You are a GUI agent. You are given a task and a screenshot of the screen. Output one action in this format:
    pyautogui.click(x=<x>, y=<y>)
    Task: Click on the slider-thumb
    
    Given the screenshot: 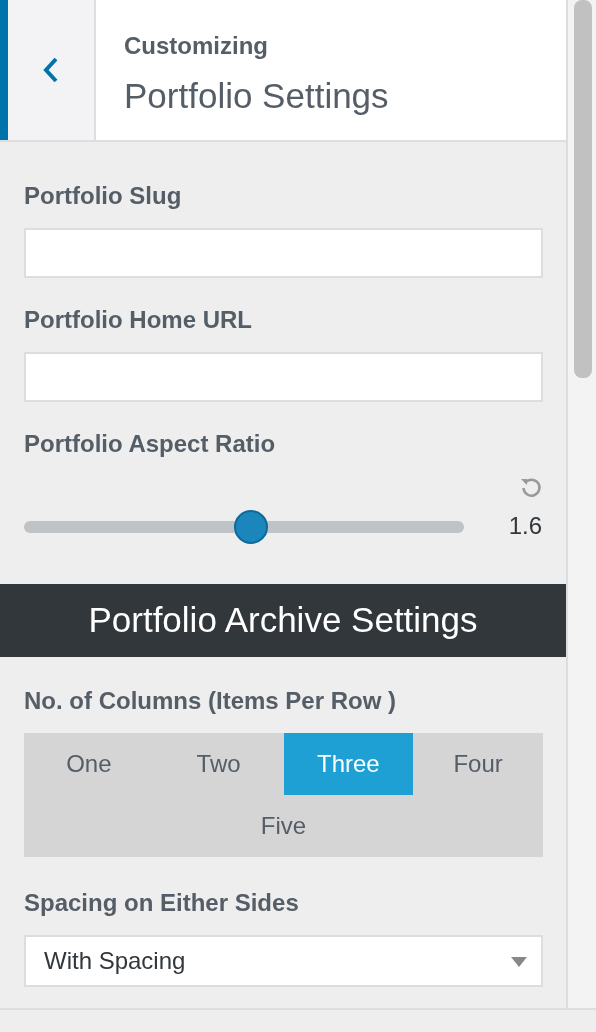 What is the action you would take?
    pyautogui.click(x=250, y=527)
    